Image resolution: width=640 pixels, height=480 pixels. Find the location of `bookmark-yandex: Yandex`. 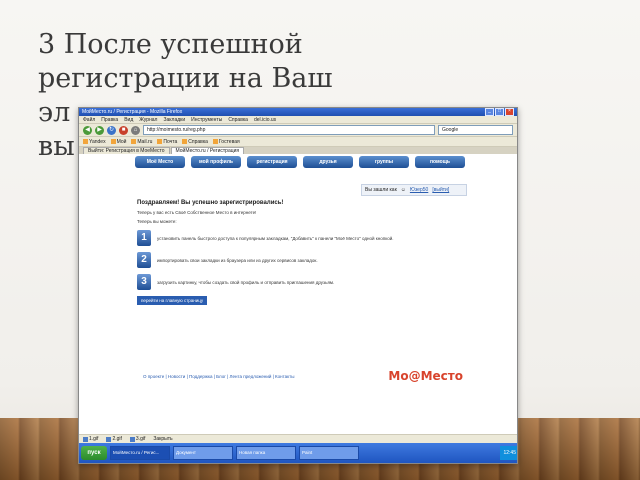

bookmark-yandex: Yandex is located at coordinates (94, 142).